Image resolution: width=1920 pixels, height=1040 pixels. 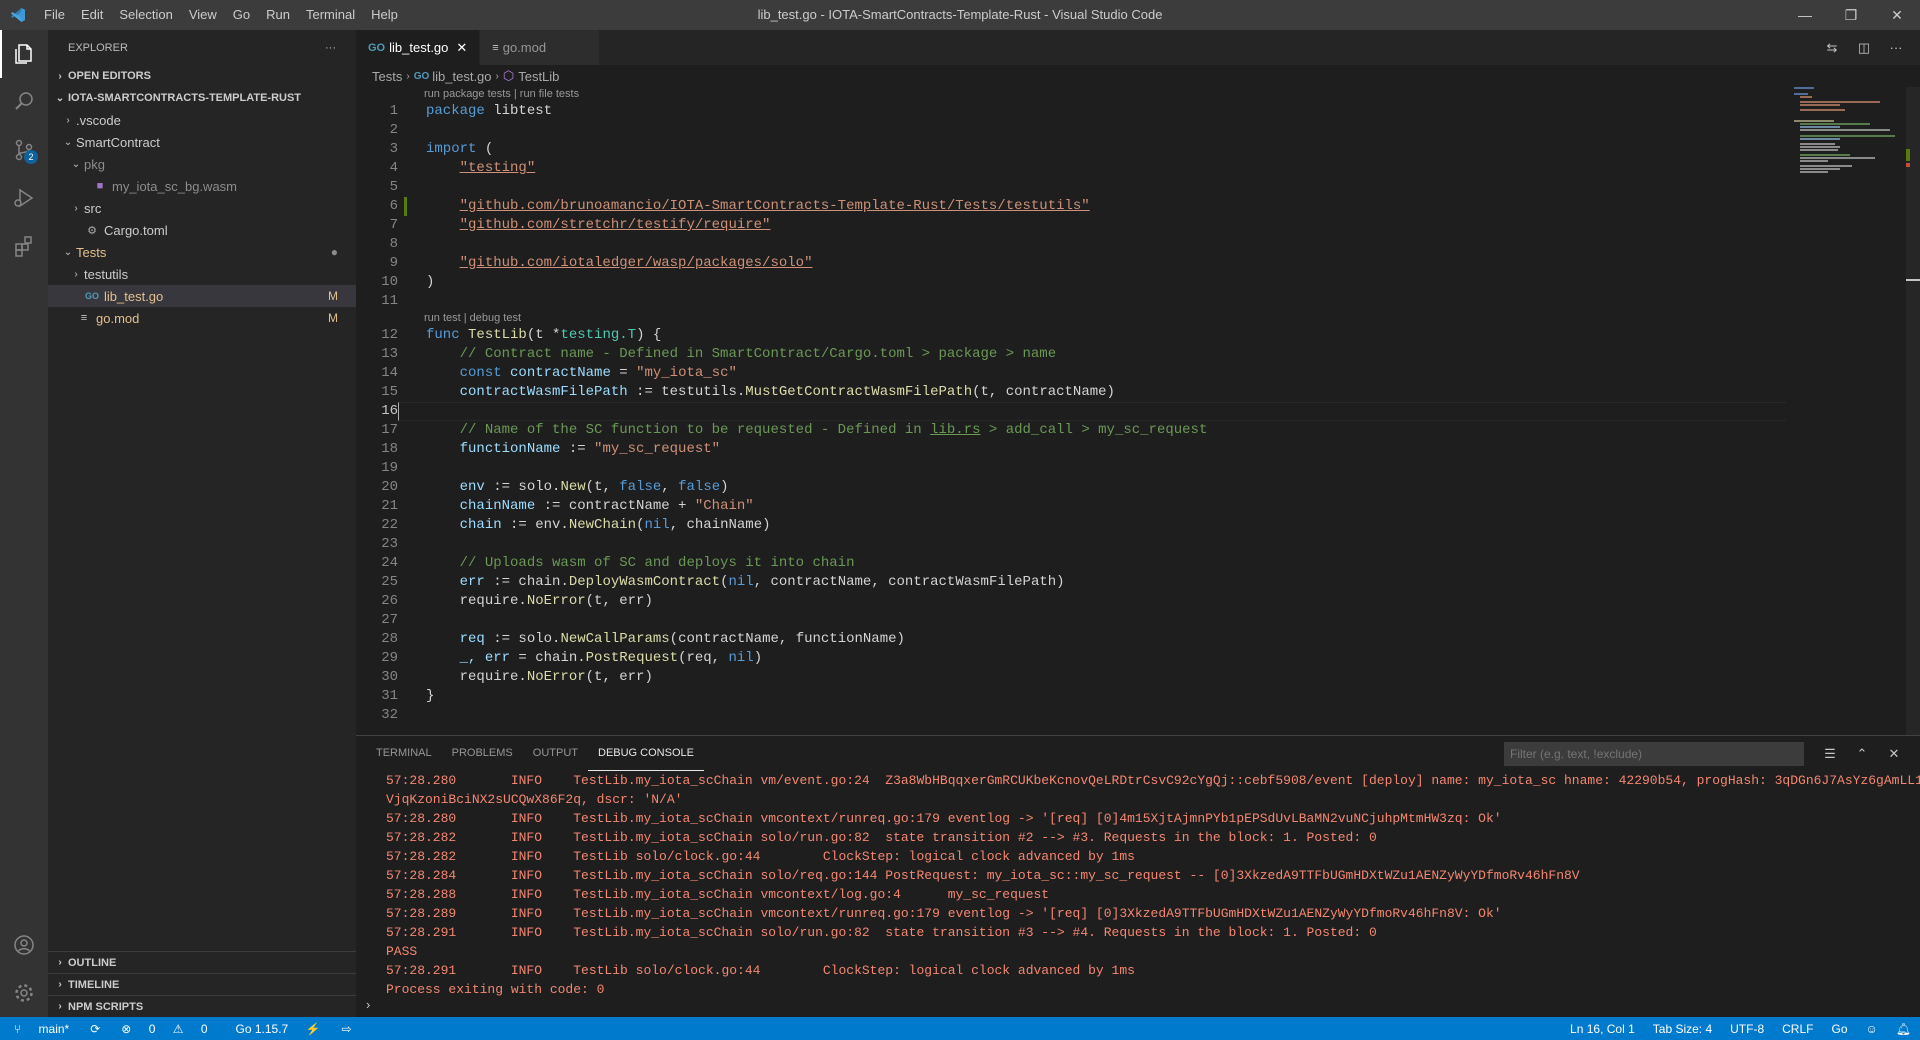 What do you see at coordinates (471, 111) in the screenshot?
I see `code-line: 1 package libtest` at bounding box center [471, 111].